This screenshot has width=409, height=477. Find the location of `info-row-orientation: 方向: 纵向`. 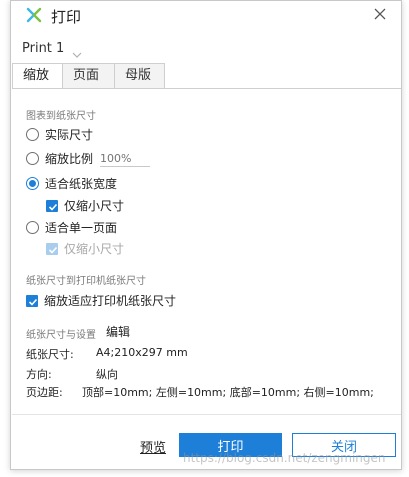

info-row-orientation: 方向: 纵向 is located at coordinates (72, 374).